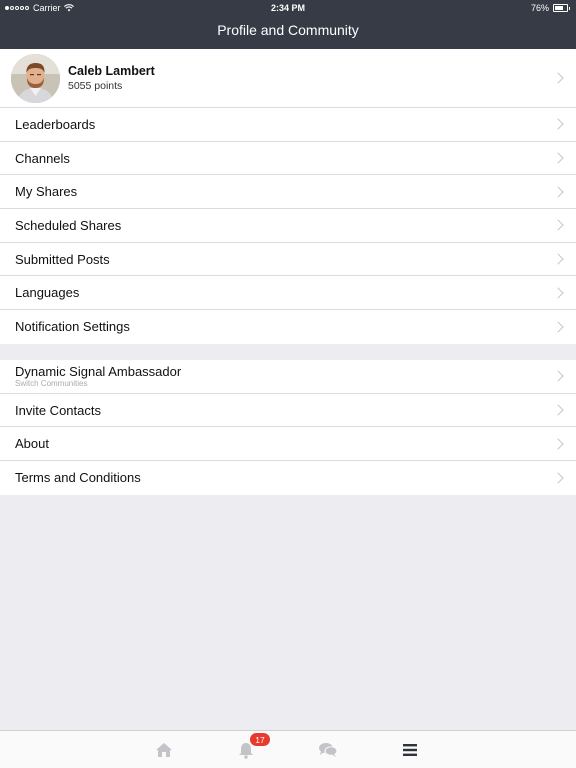 The height and width of the screenshot is (768, 576). What do you see at coordinates (32, 444) in the screenshot?
I see `menu-item-label: About` at bounding box center [32, 444].